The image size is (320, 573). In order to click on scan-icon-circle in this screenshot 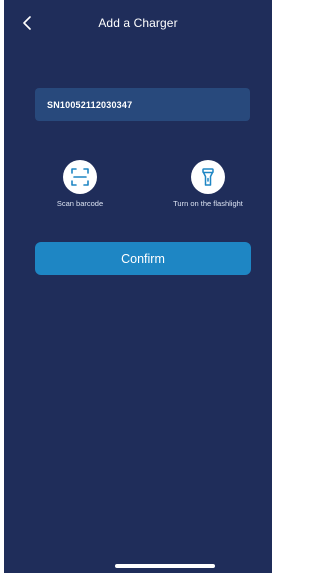, I will do `click(80, 177)`.